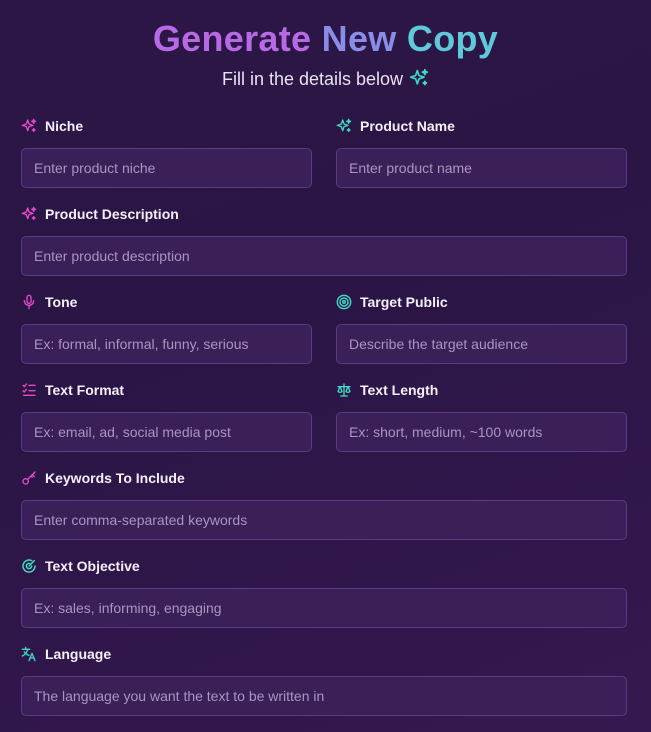  Describe the element at coordinates (324, 520) in the screenshot. I see `keywords-input` at that location.